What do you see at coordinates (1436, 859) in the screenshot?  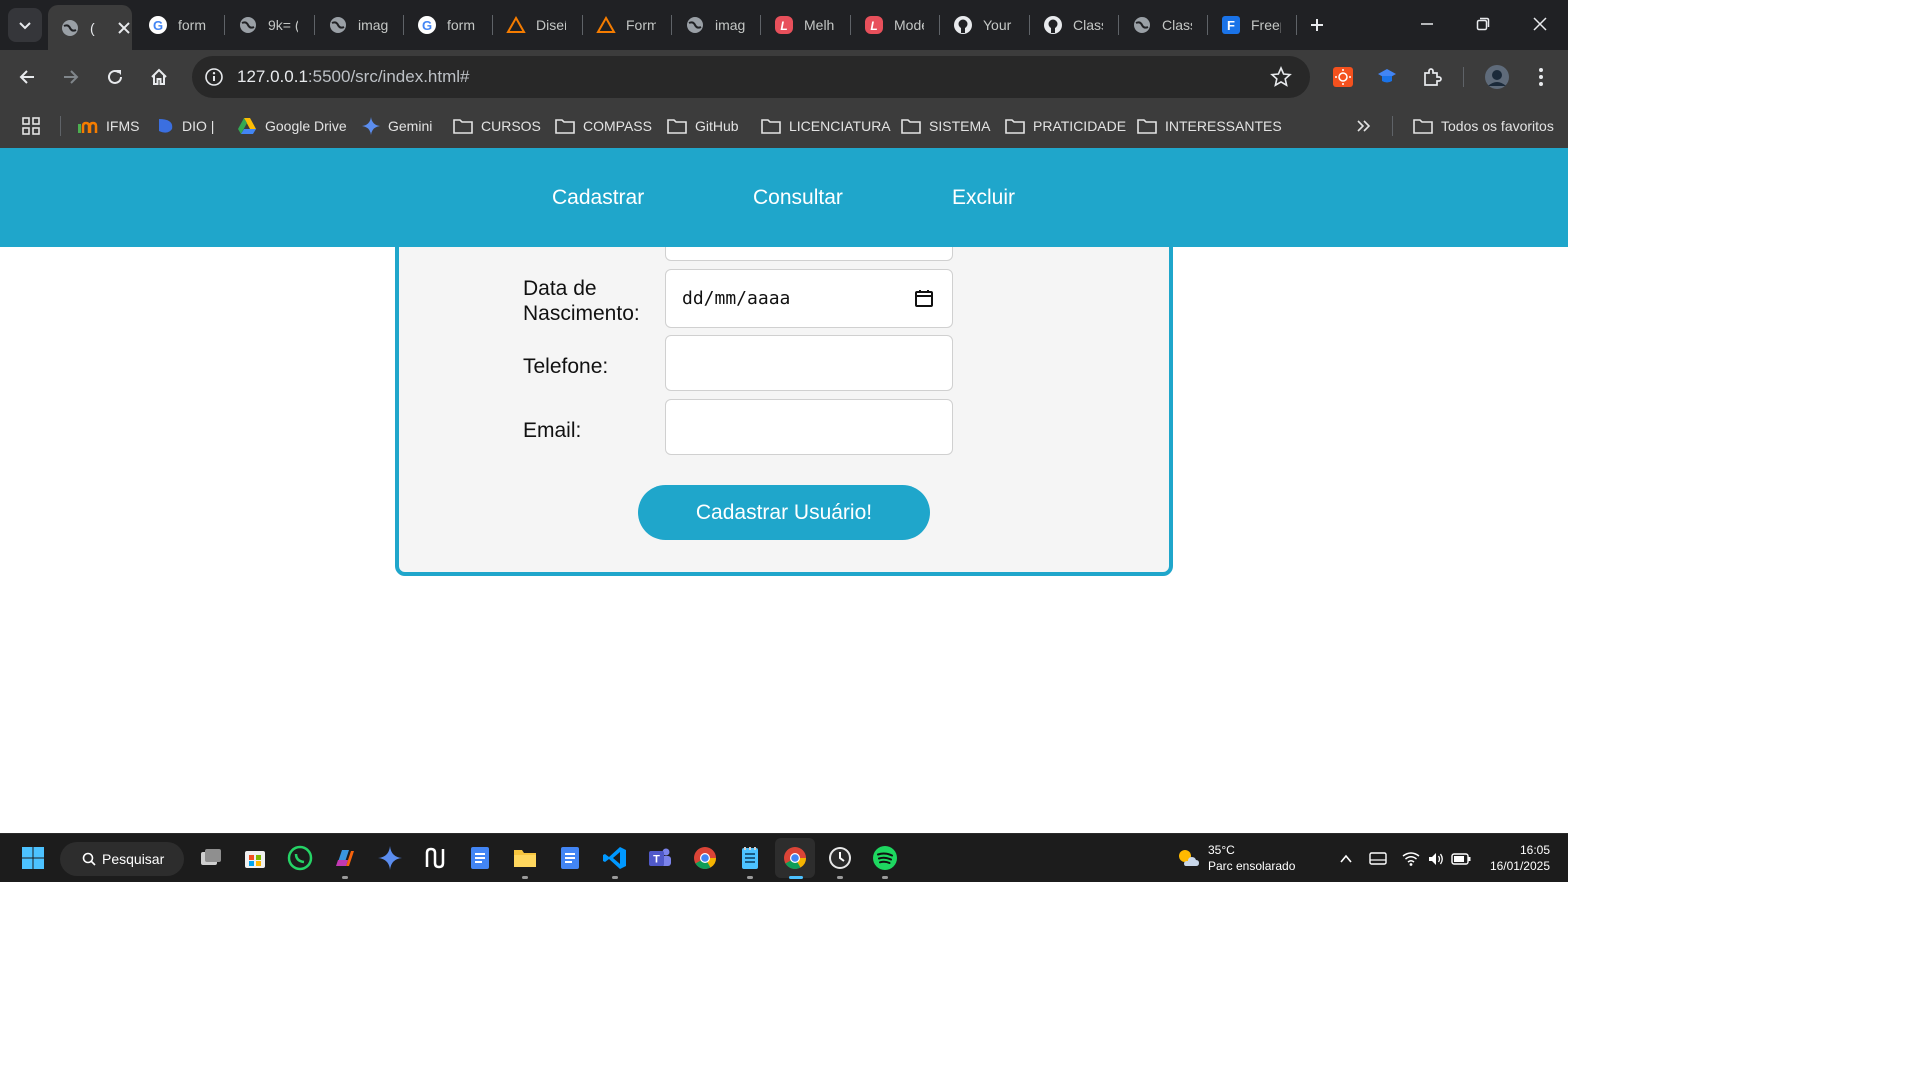 I see `tray-volume-button` at bounding box center [1436, 859].